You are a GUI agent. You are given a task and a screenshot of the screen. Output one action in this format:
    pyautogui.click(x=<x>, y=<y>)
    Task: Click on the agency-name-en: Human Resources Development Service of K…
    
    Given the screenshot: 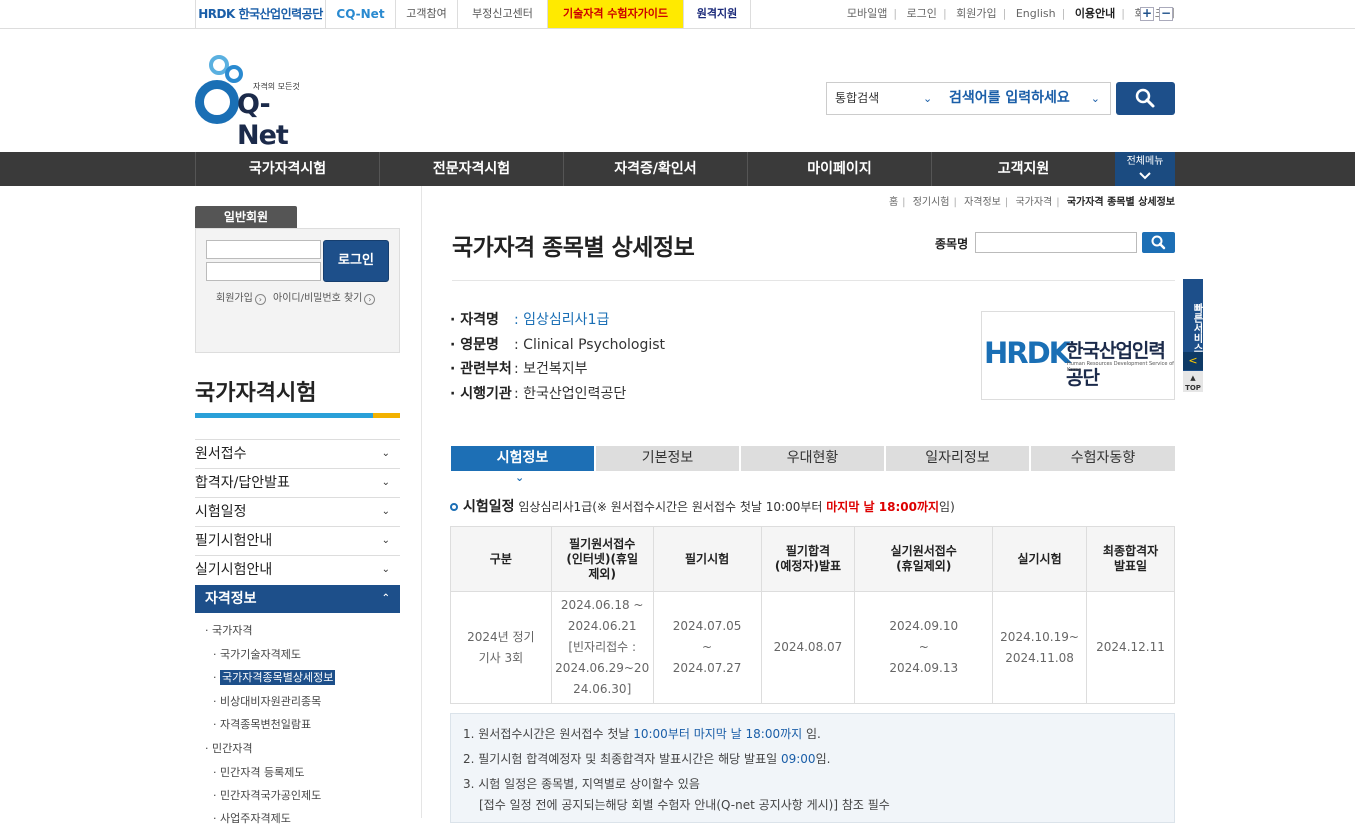 What is the action you would take?
    pyautogui.click(x=1120, y=367)
    